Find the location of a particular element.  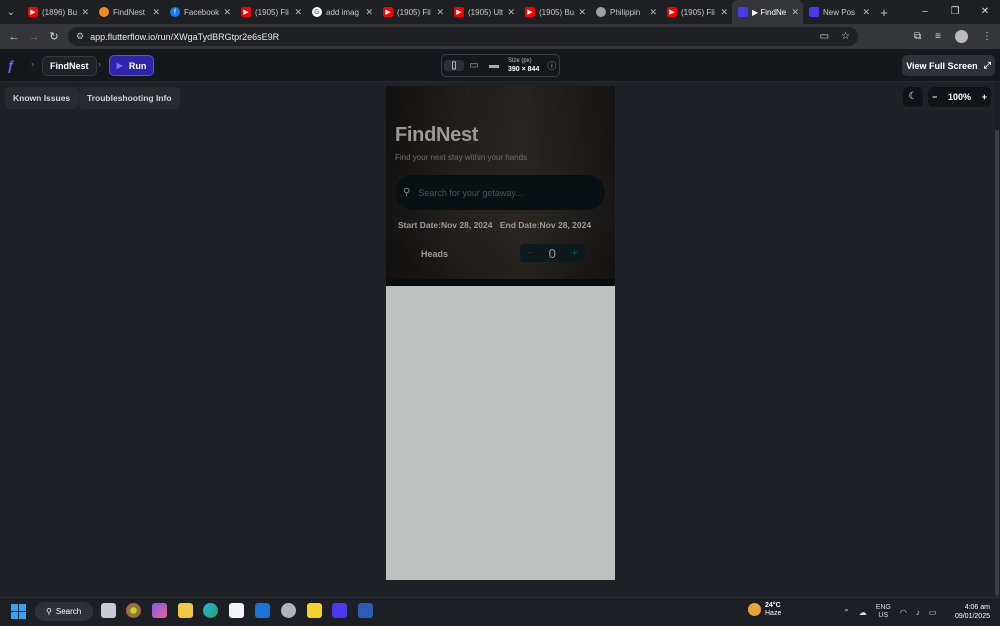

end-date: End Date:Nov 28, 2024 is located at coordinates (545, 225).